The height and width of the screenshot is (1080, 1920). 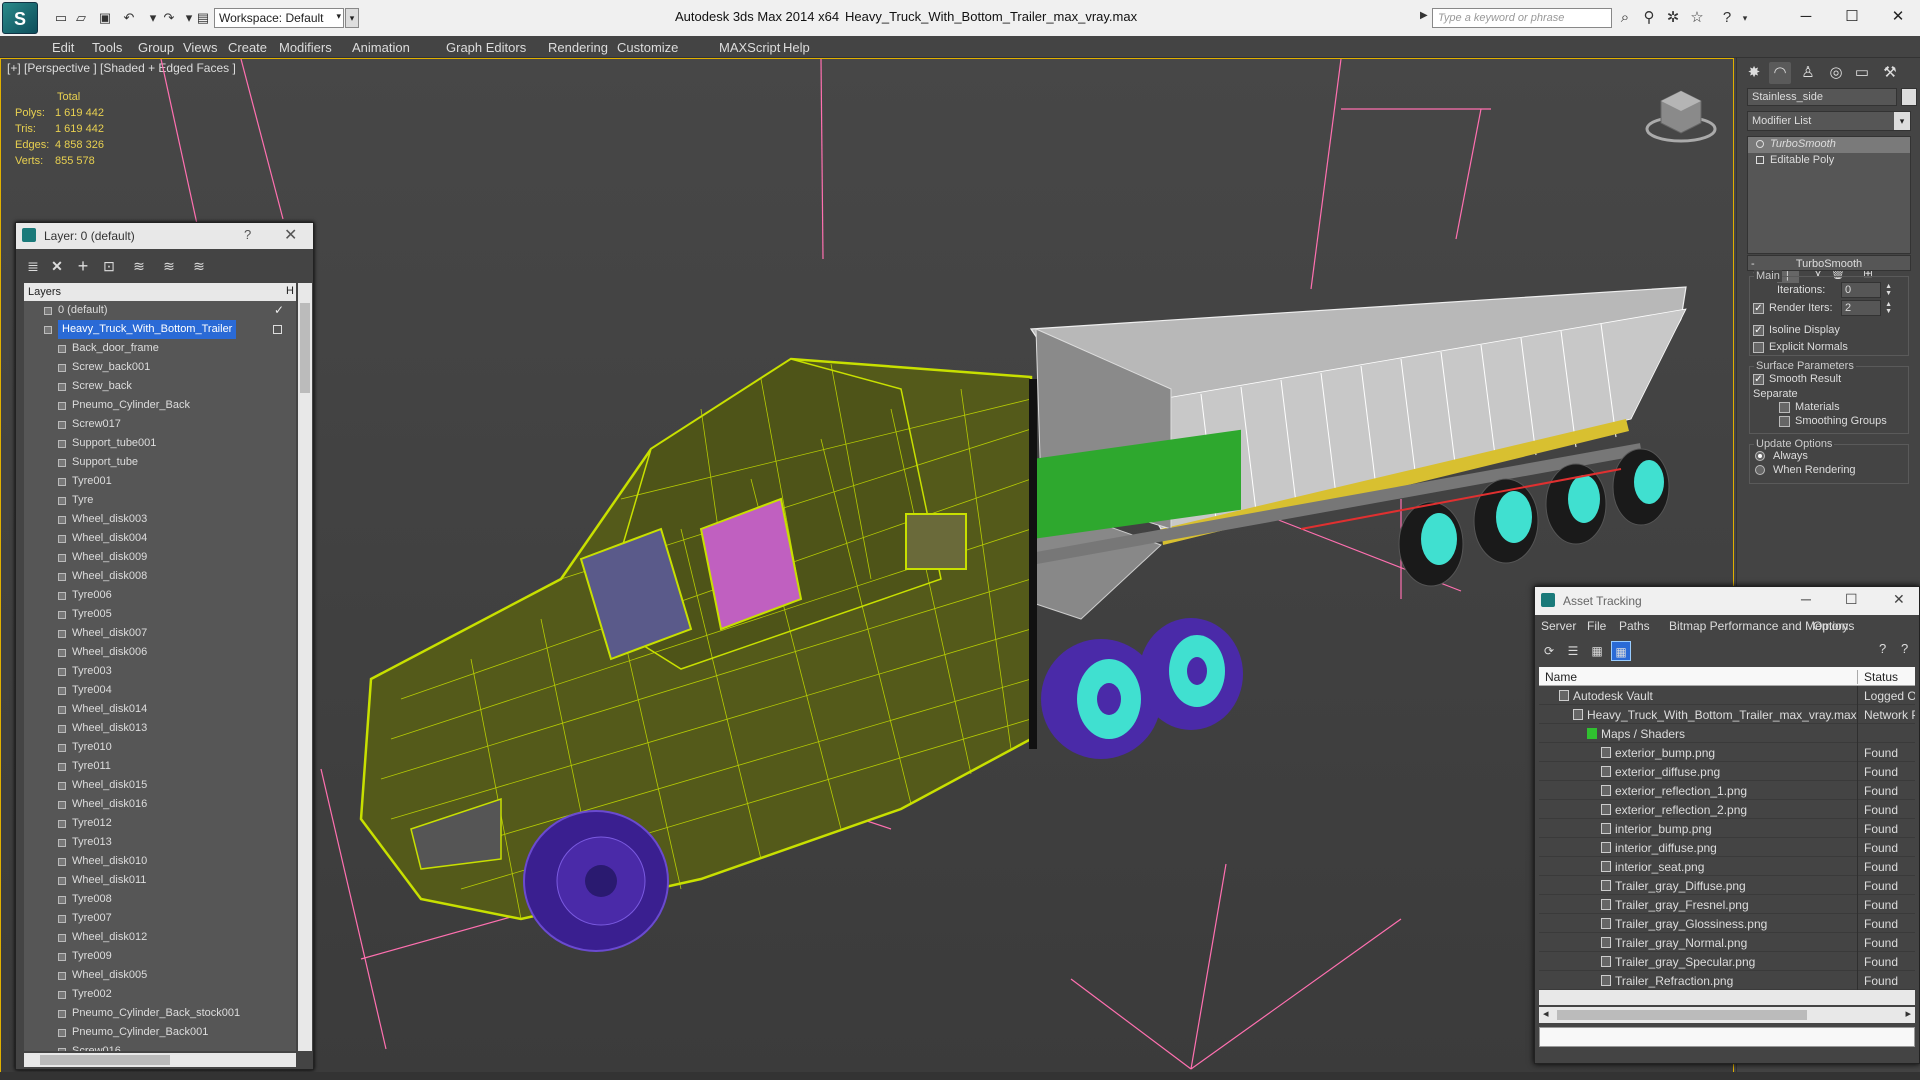 What do you see at coordinates (129, 18) in the screenshot?
I see `undo-icon: ↶` at bounding box center [129, 18].